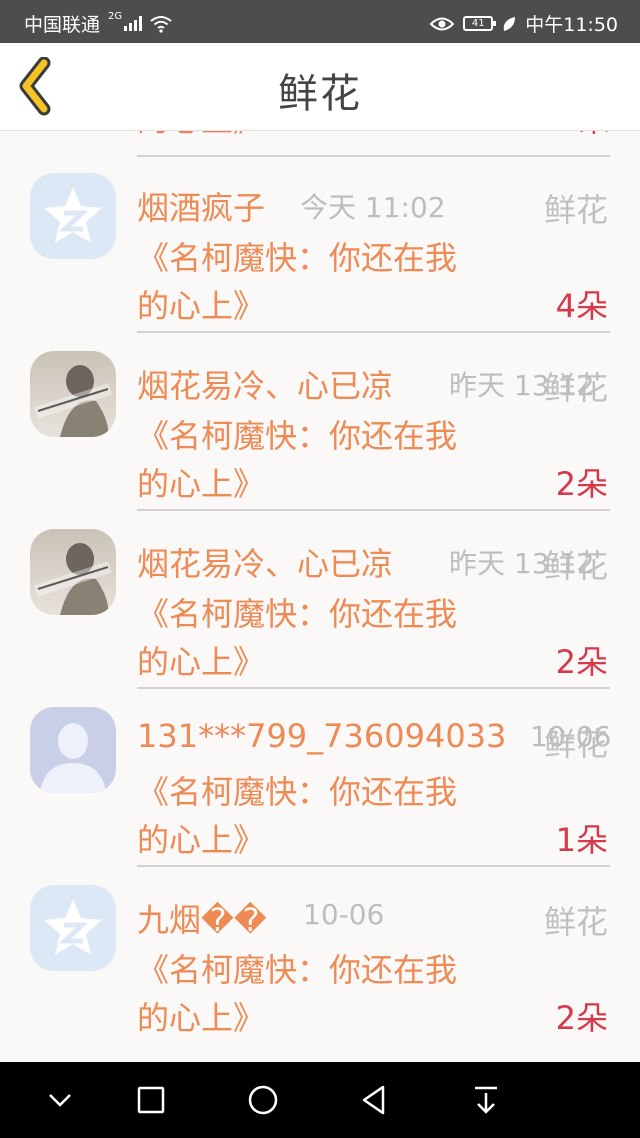 Image resolution: width=640 pixels, height=1138 pixels. Describe the element at coordinates (320, 1100) in the screenshot. I see `system-nav-bar` at that location.